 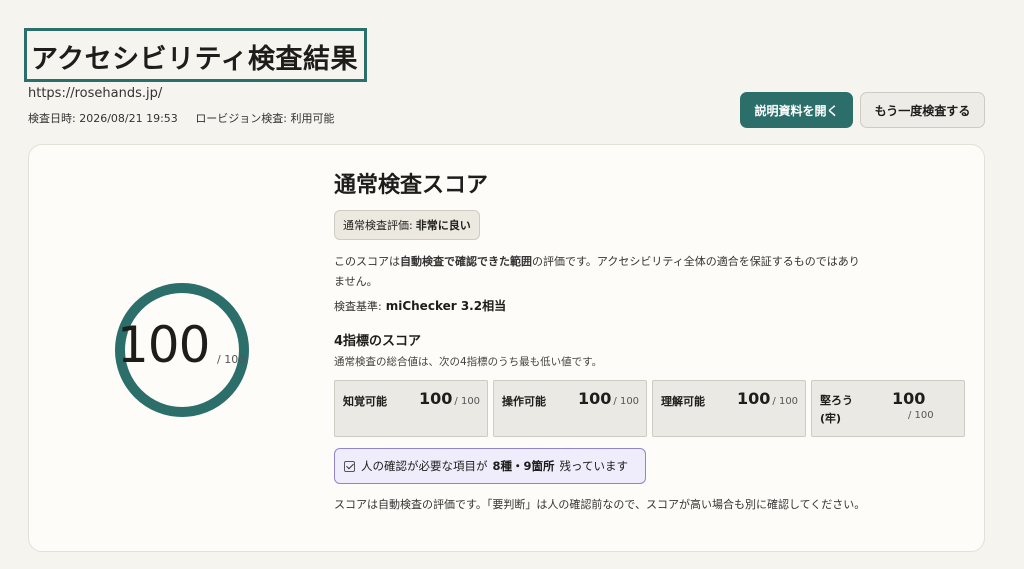 What do you see at coordinates (570, 408) in the screenshot?
I see `metric-operable: 操作可能 100/ 100` at bounding box center [570, 408].